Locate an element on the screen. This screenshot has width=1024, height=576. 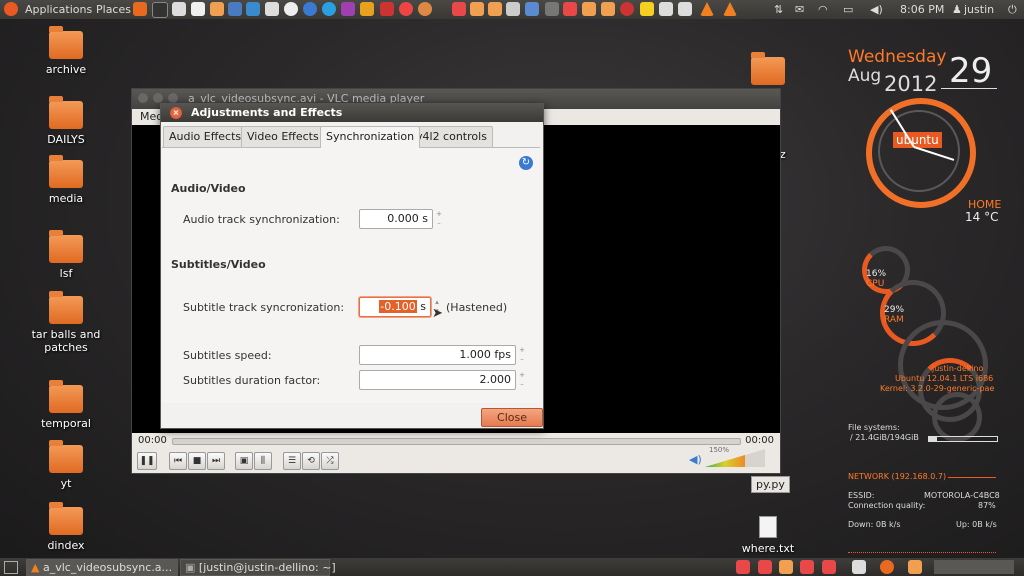
desktop-file-py: py.py is located at coordinates (770, 484).